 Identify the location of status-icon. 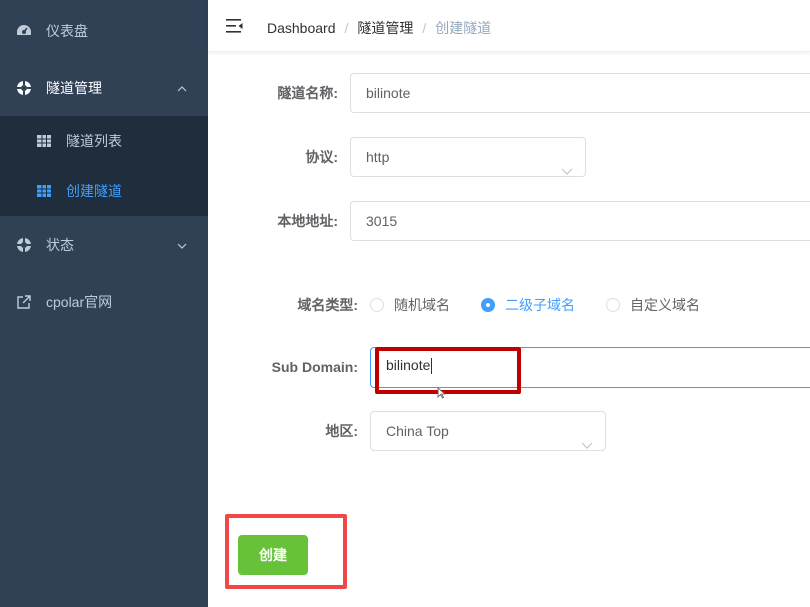
(24, 245).